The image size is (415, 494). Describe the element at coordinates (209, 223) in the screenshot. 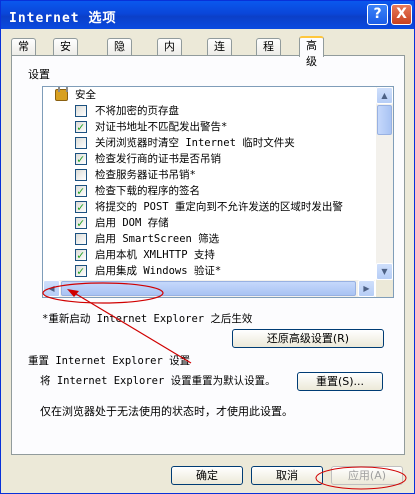

I see `setting-row: 启用 DOM 存储` at that location.